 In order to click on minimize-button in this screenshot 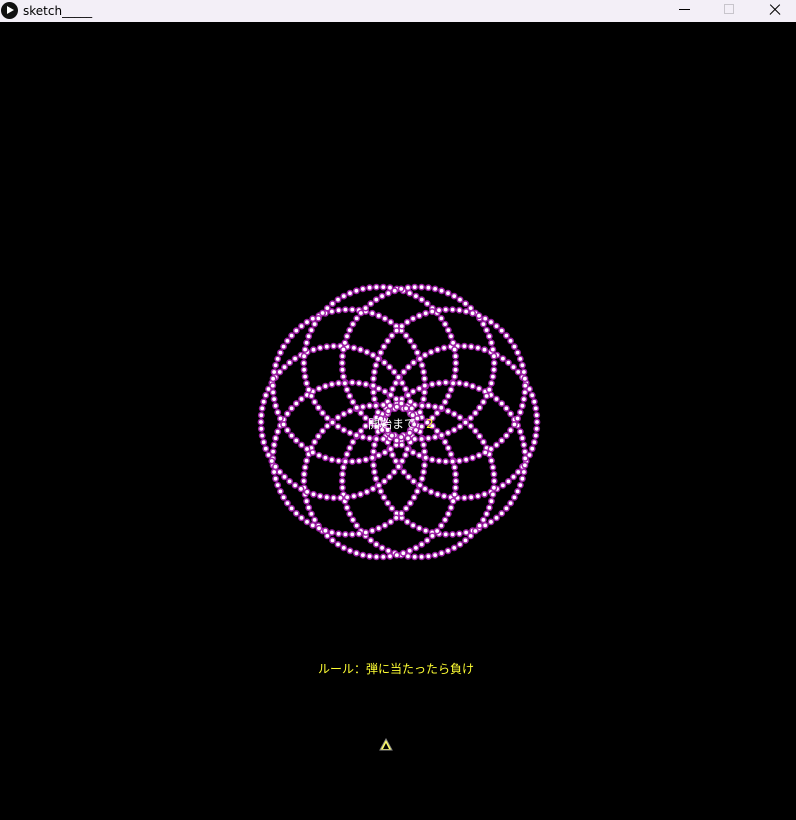, I will do `click(684, 11)`.